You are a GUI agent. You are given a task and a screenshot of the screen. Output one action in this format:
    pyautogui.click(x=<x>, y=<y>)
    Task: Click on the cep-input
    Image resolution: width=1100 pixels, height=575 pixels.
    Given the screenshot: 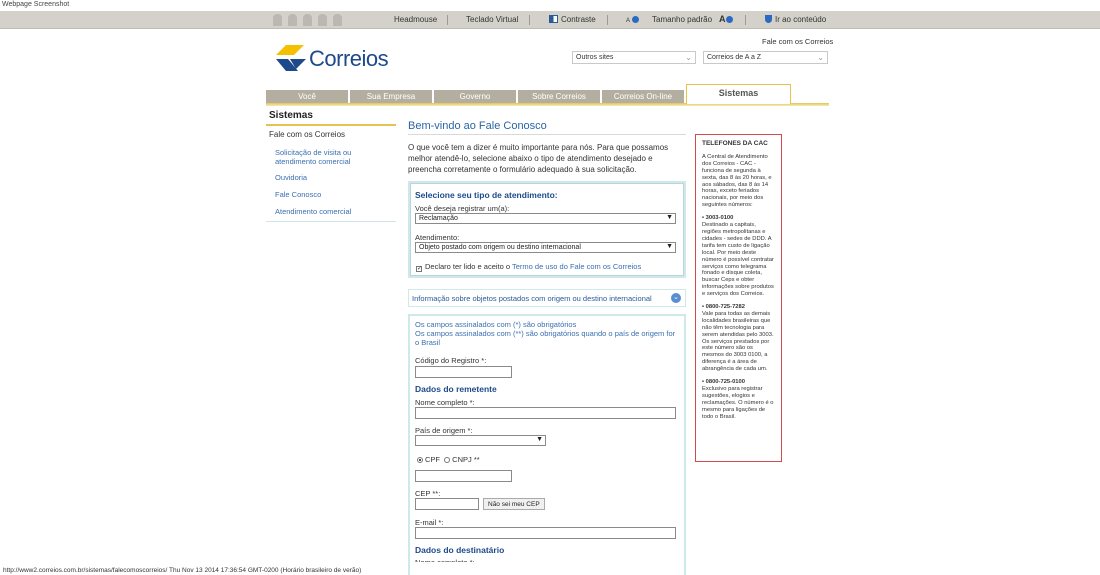 What is the action you would take?
    pyautogui.click(x=447, y=504)
    